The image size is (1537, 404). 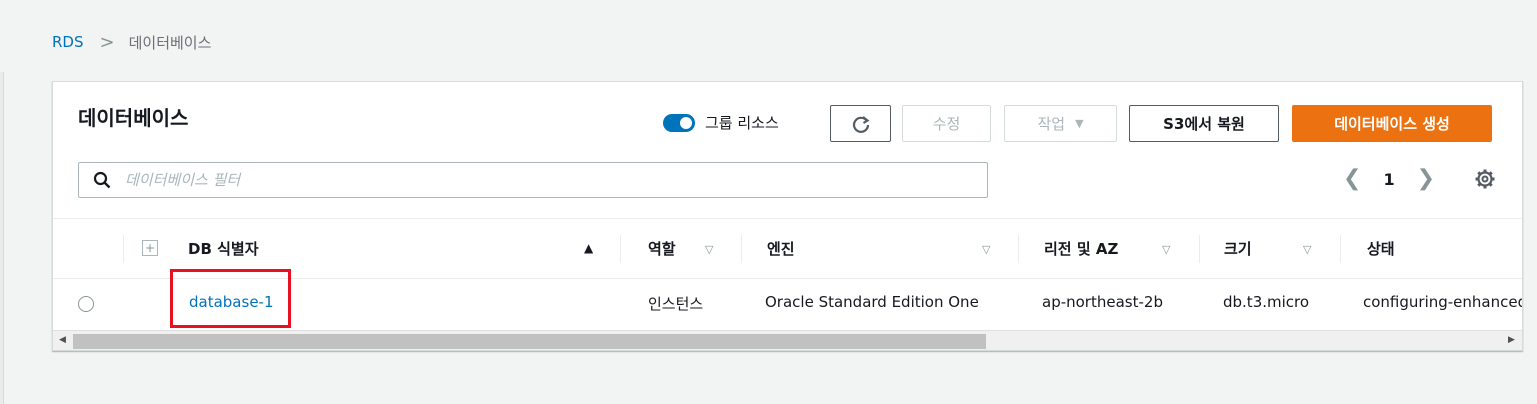 What do you see at coordinates (133, 118) in the screenshot?
I see `panel-title: 데이터베이스` at bounding box center [133, 118].